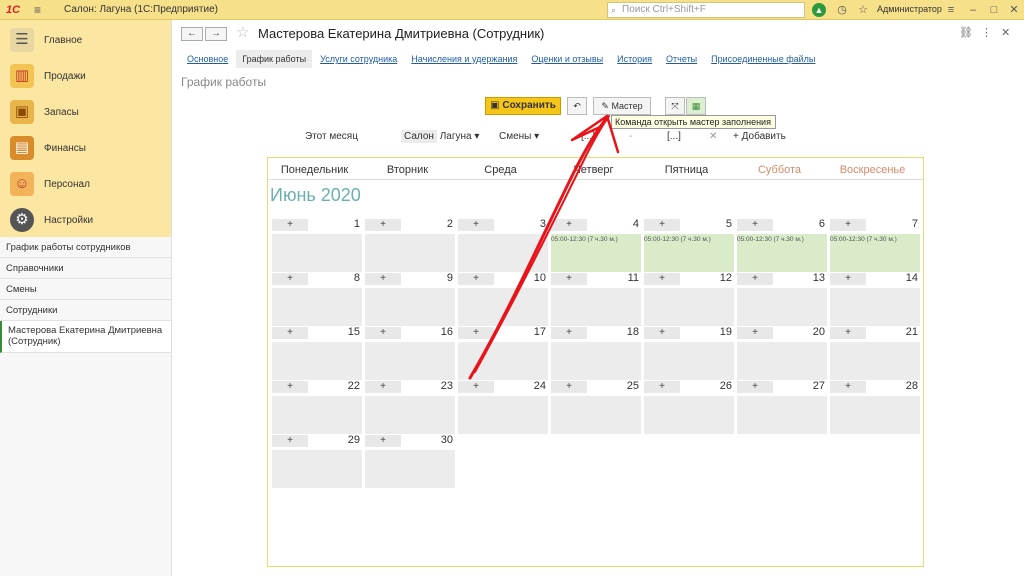 The image size is (1024, 576). What do you see at coordinates (595, 299) in the screenshot?
I see `calendar-day-cell: +11` at bounding box center [595, 299].